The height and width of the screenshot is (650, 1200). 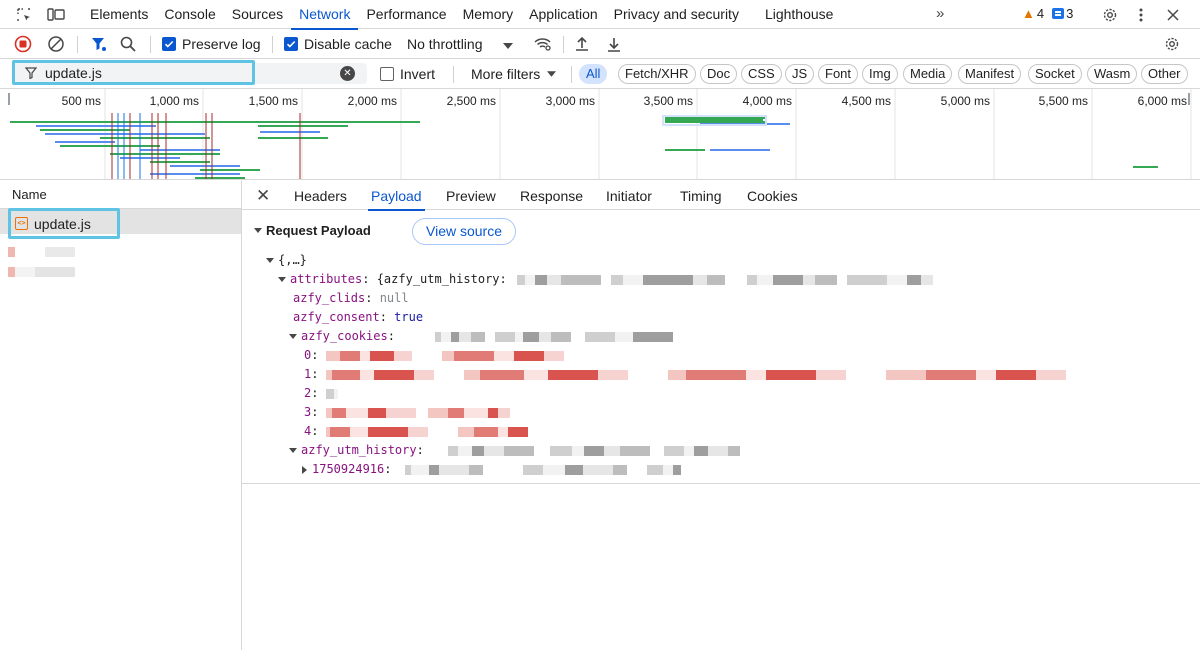 What do you see at coordinates (880, 74) in the screenshot?
I see `type-filter-img: Img` at bounding box center [880, 74].